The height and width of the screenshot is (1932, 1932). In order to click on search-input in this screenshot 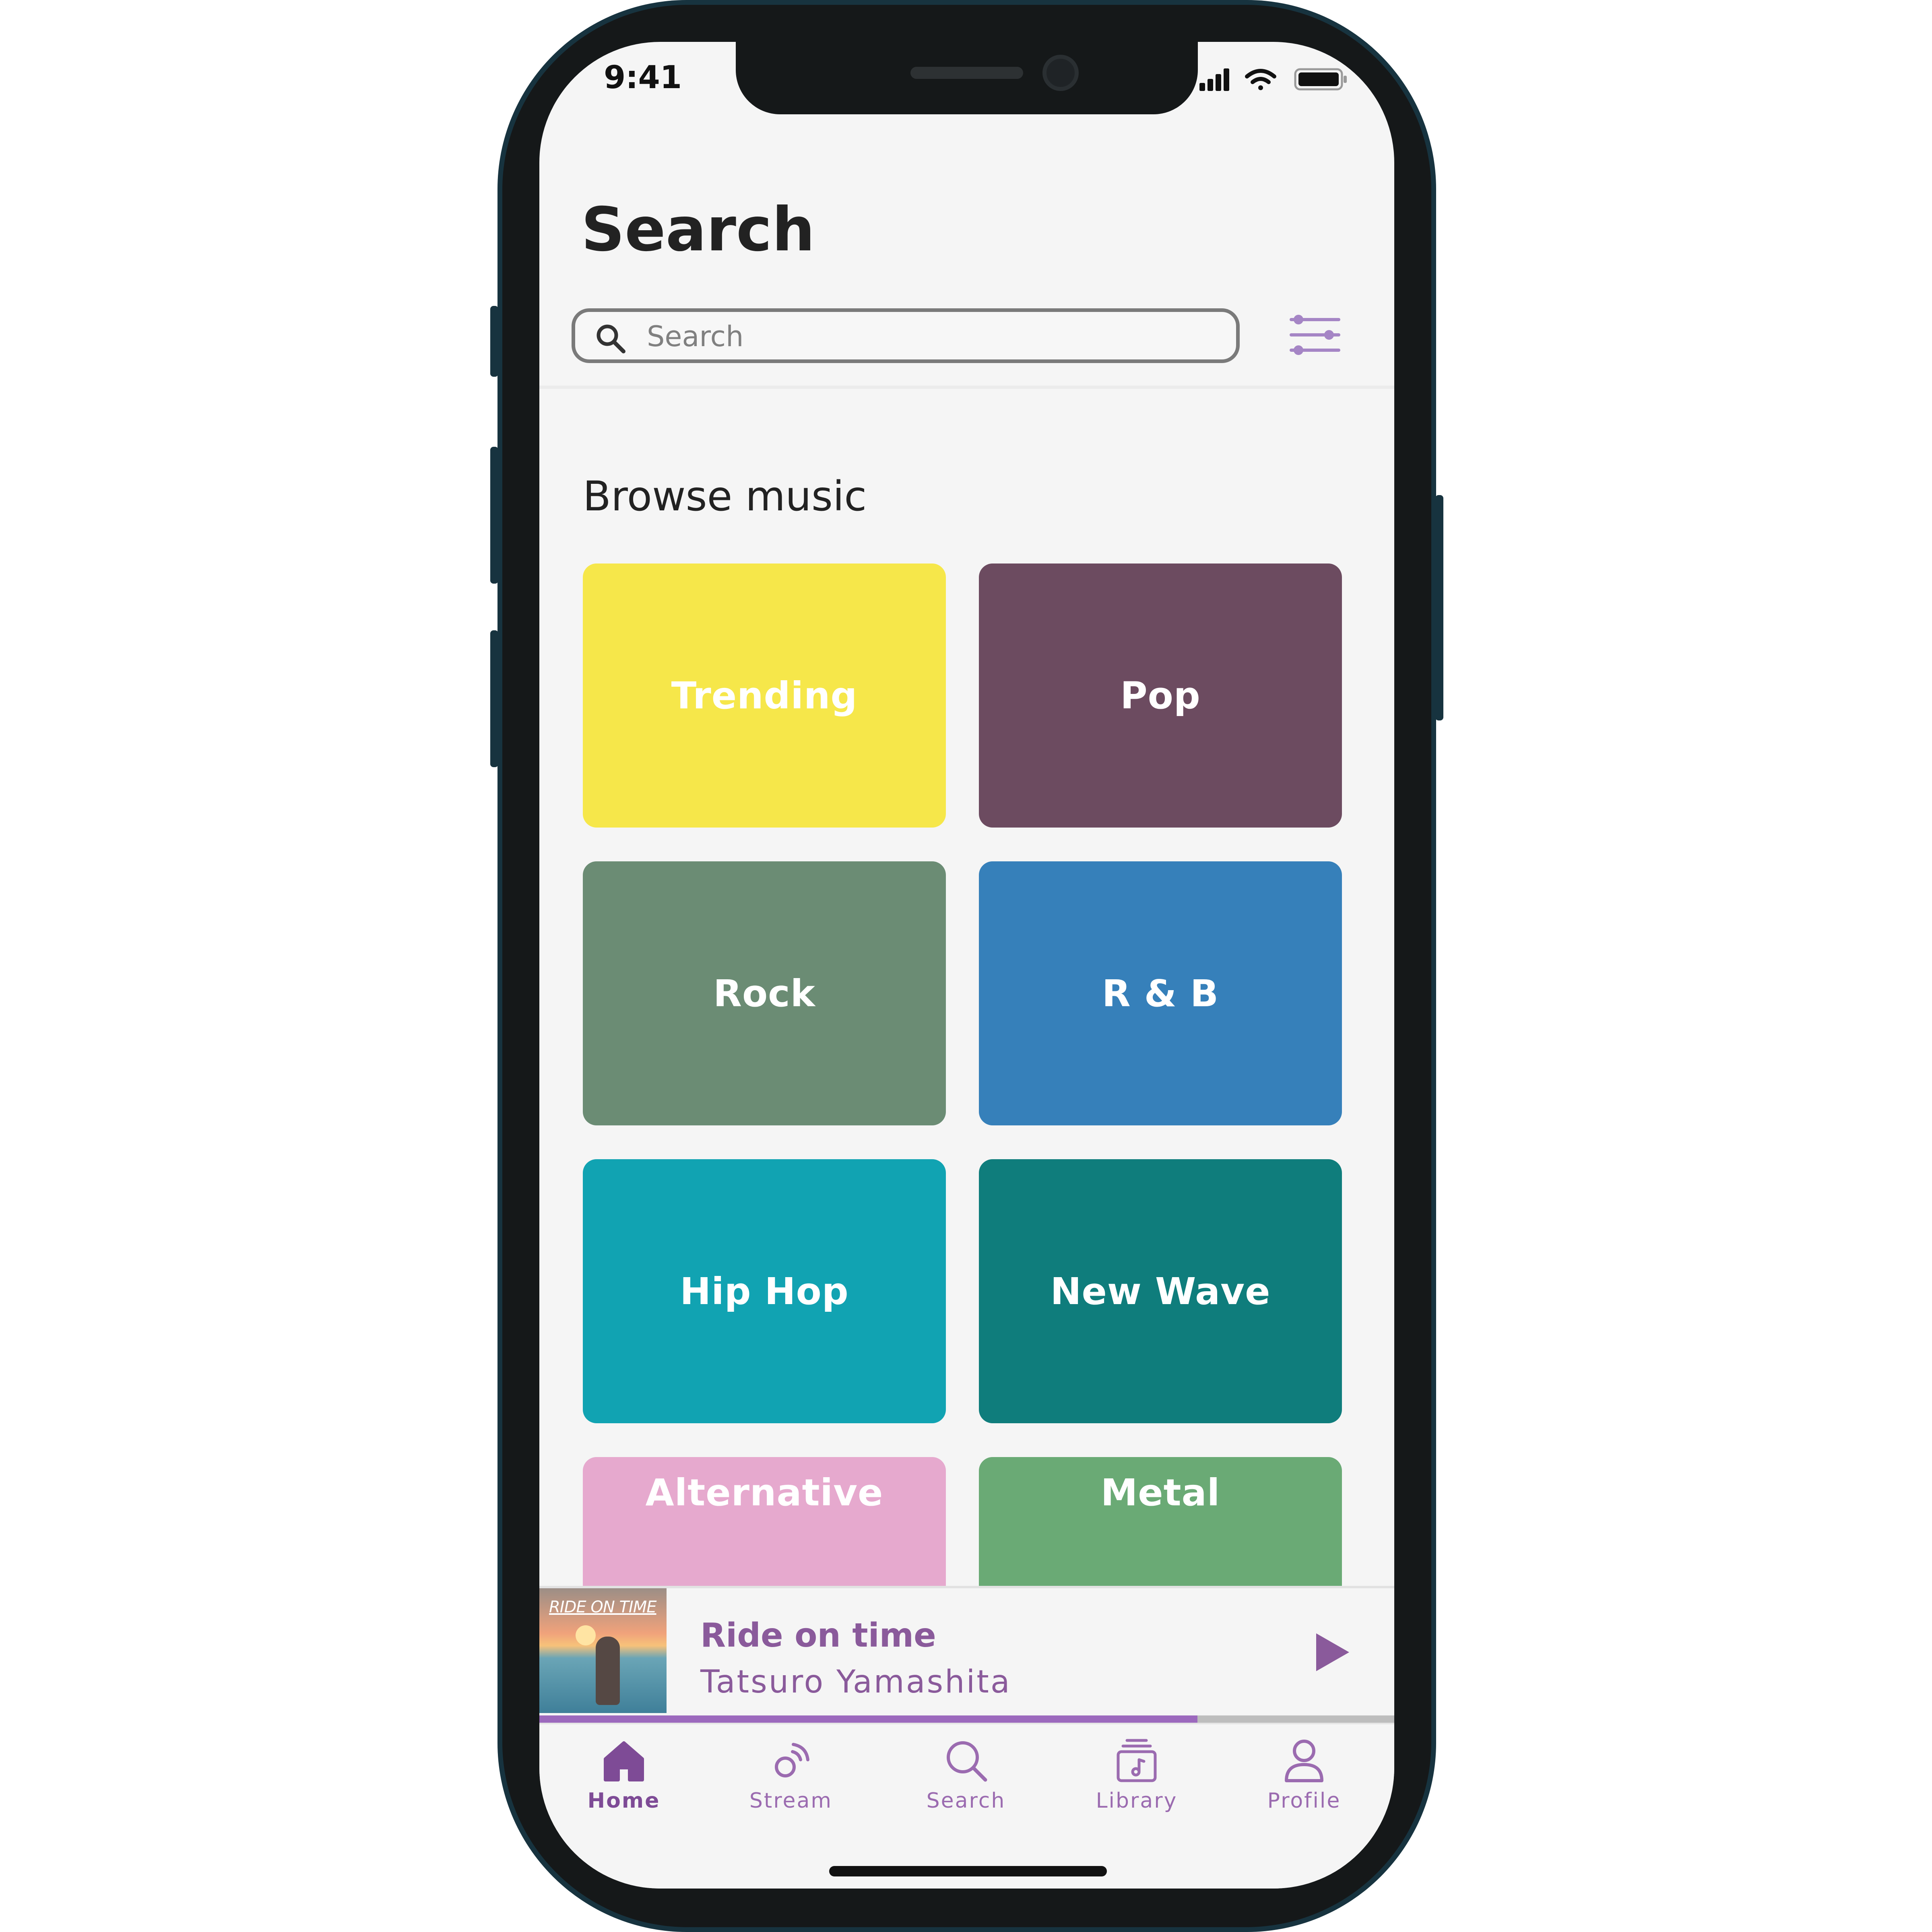, I will do `click(928, 336)`.